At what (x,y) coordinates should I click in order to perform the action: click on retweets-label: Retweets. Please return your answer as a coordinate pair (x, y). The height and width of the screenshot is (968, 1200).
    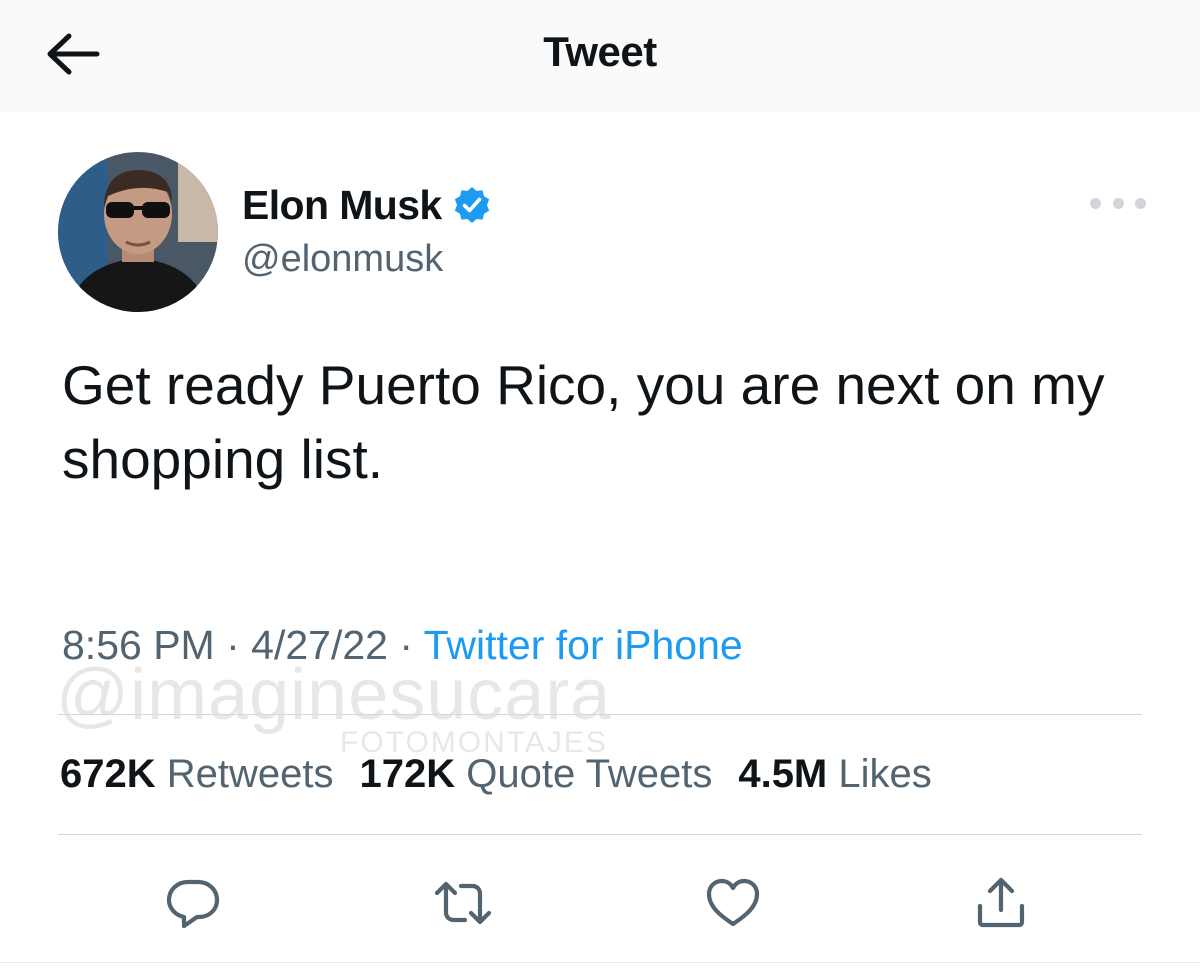
    Looking at the image, I should click on (250, 774).